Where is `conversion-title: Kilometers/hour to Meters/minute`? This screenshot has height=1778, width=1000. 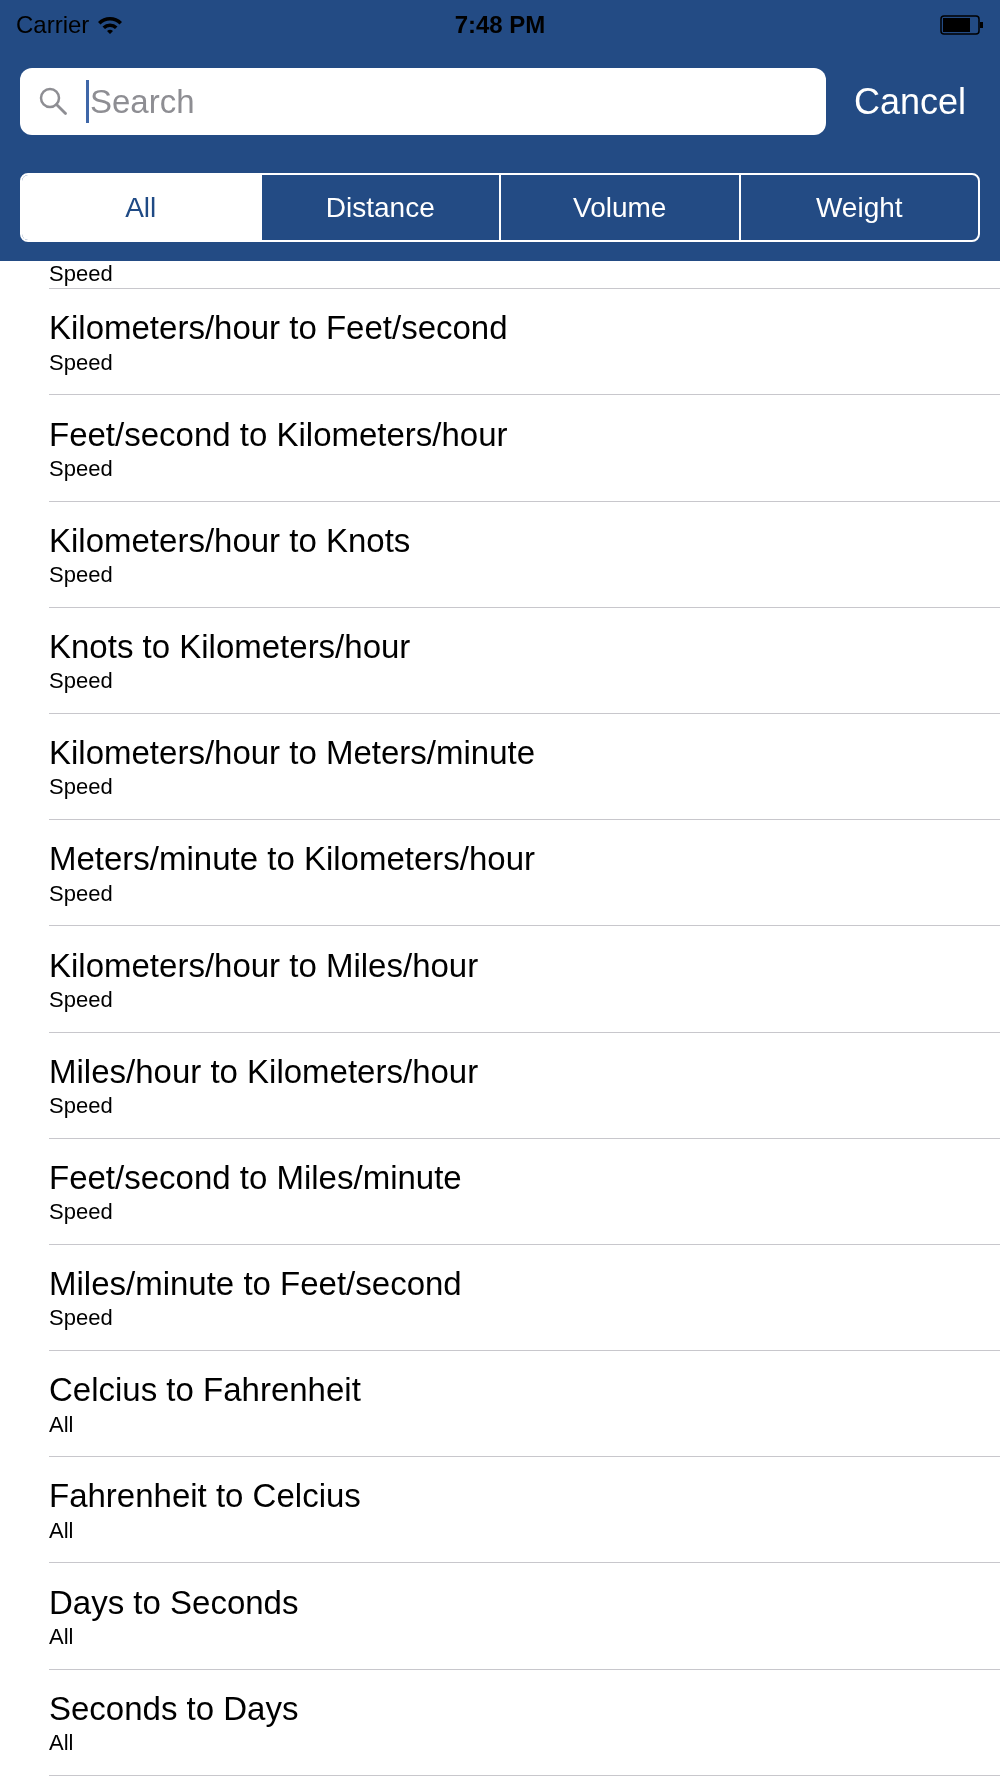
conversion-title: Kilometers/hour to Meters/minute is located at coordinates (292, 753).